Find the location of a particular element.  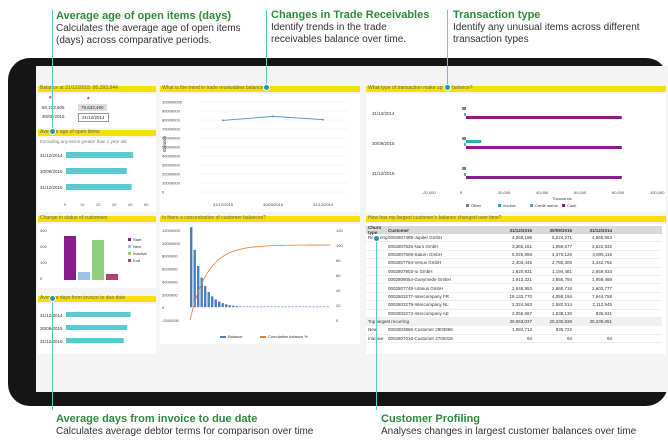

table-cell: 4,370,126 is located at coordinates (561, 254).